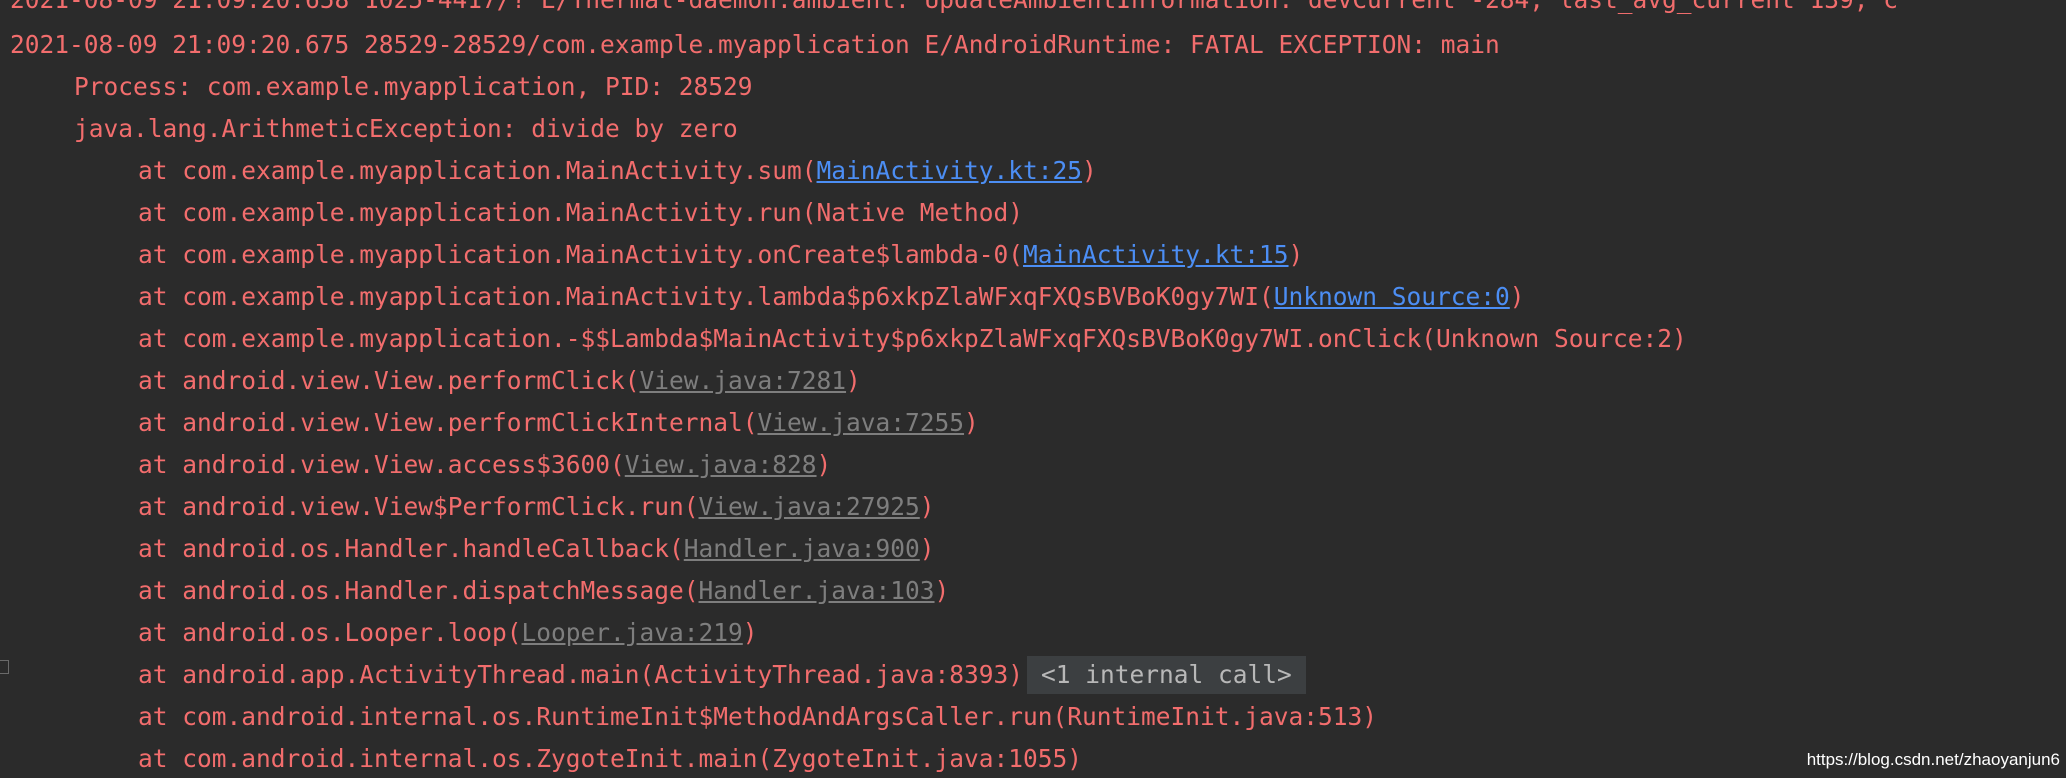 Image resolution: width=2066 pixels, height=778 pixels. I want to click on source-link: Handler.java:103, so click(817, 590).